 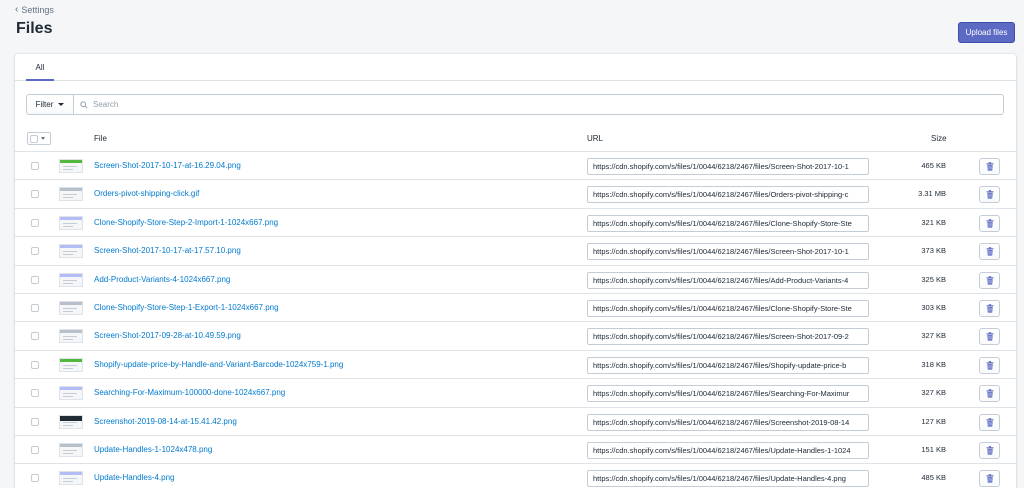 I want to click on column-header-size: Size, so click(x=939, y=138).